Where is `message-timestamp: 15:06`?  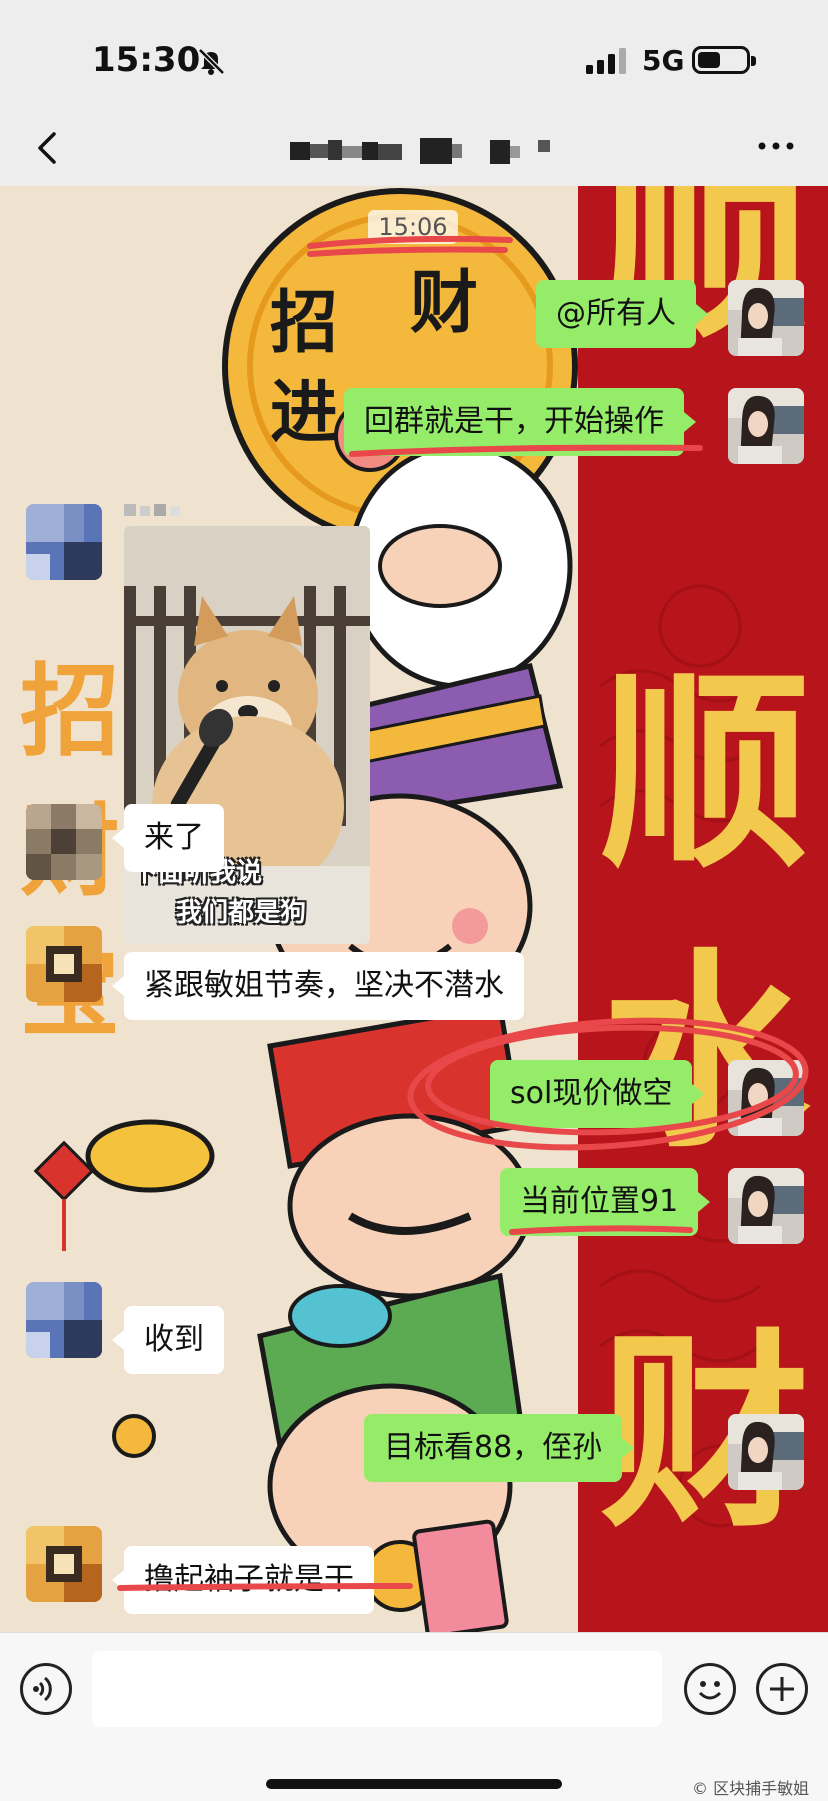
message-timestamp: 15:06 is located at coordinates (413, 227).